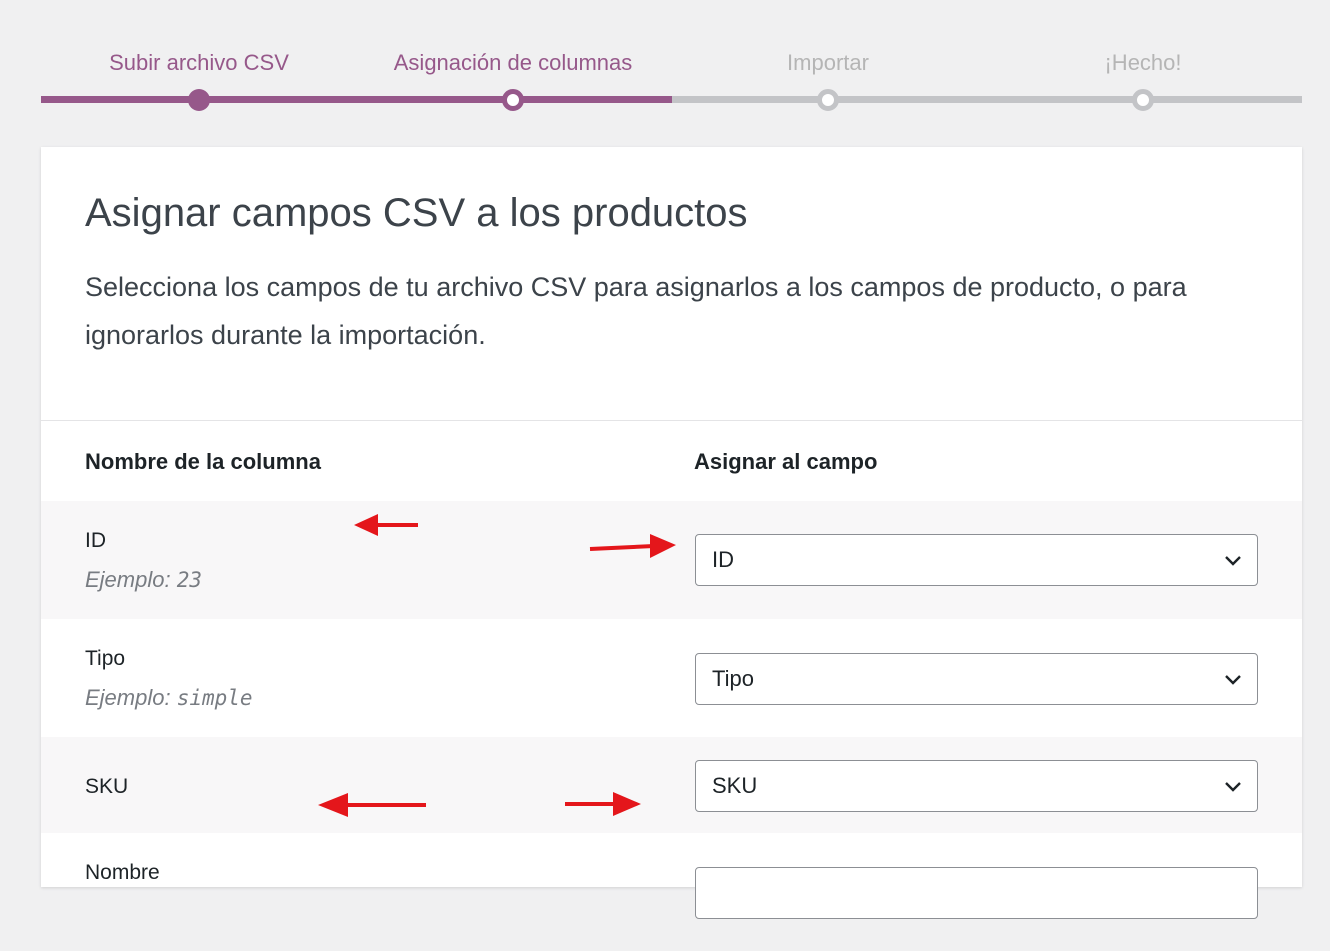 This screenshot has width=1330, height=951. What do you see at coordinates (976, 560) in the screenshot?
I see `map-field-select: ID` at bounding box center [976, 560].